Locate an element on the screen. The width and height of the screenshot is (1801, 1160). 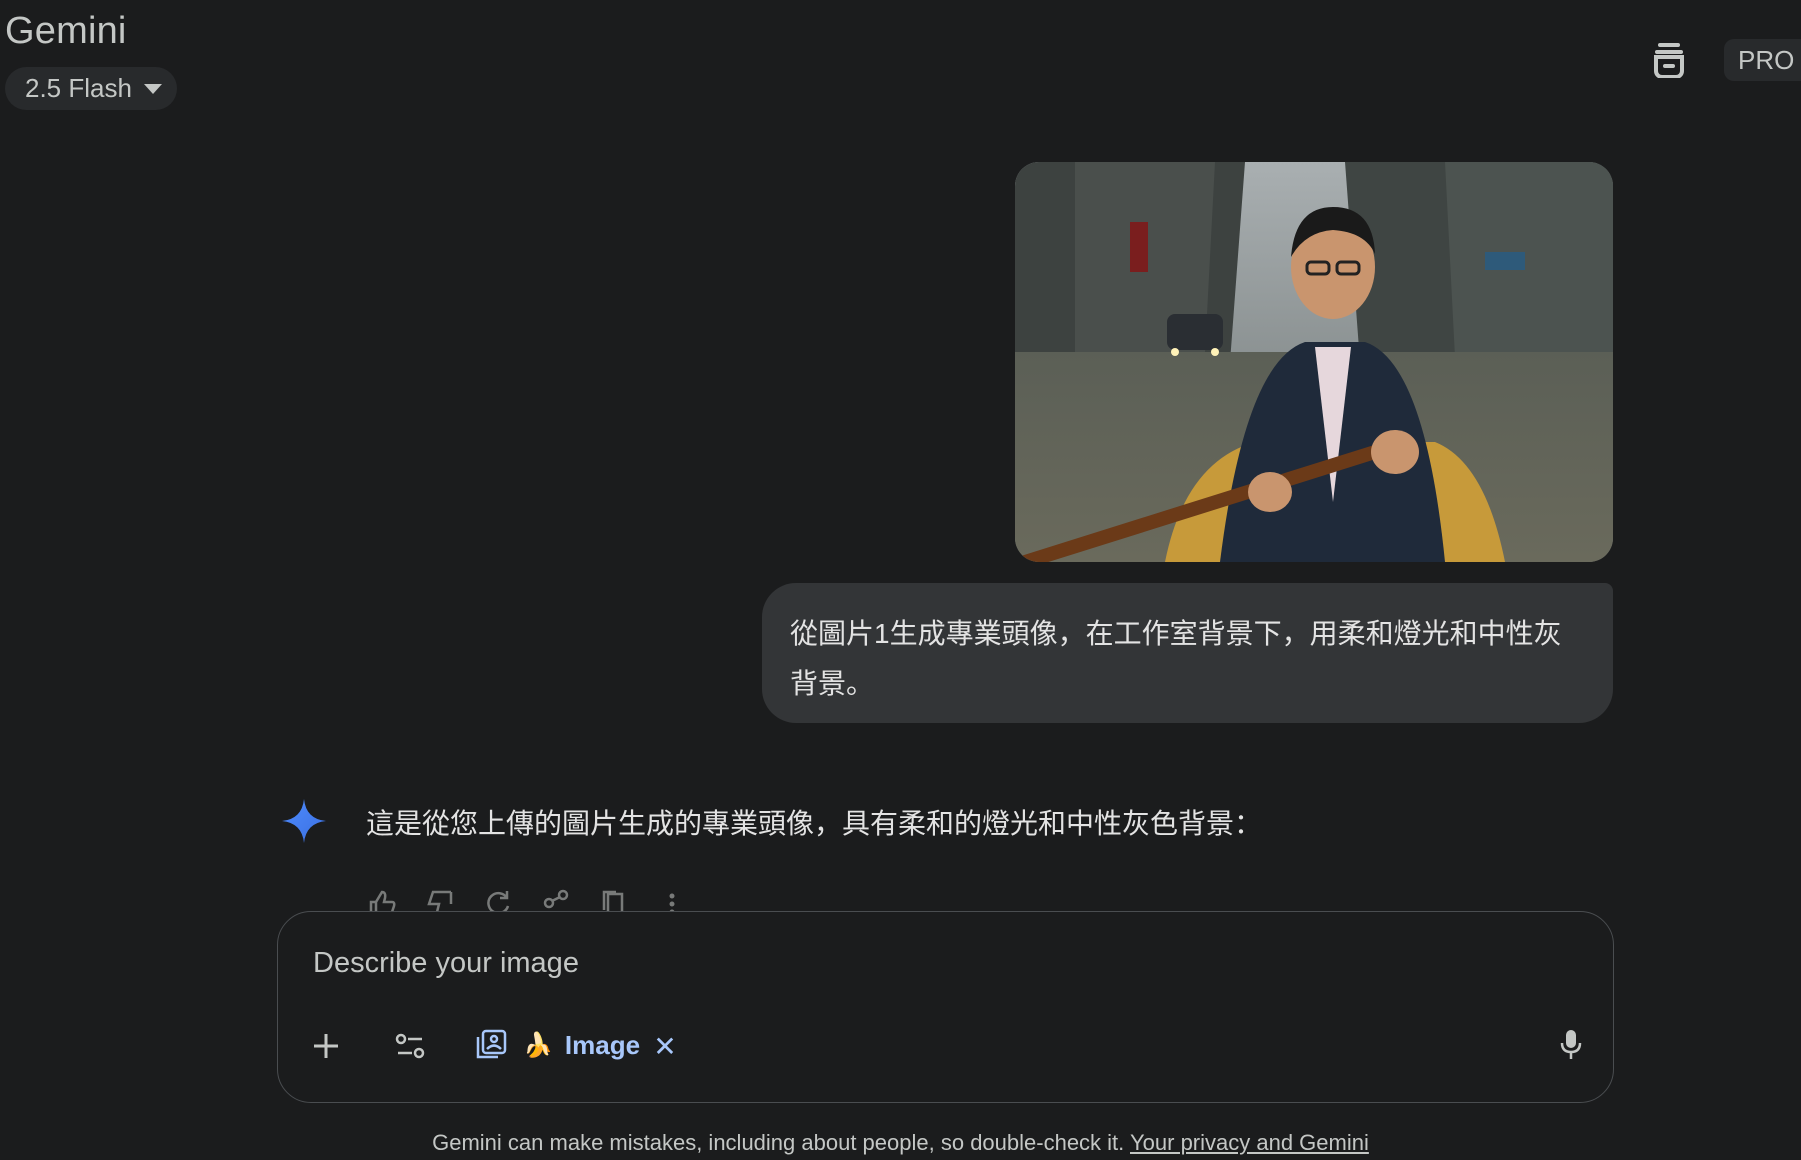
uploaded-image is located at coordinates (1314, 362).